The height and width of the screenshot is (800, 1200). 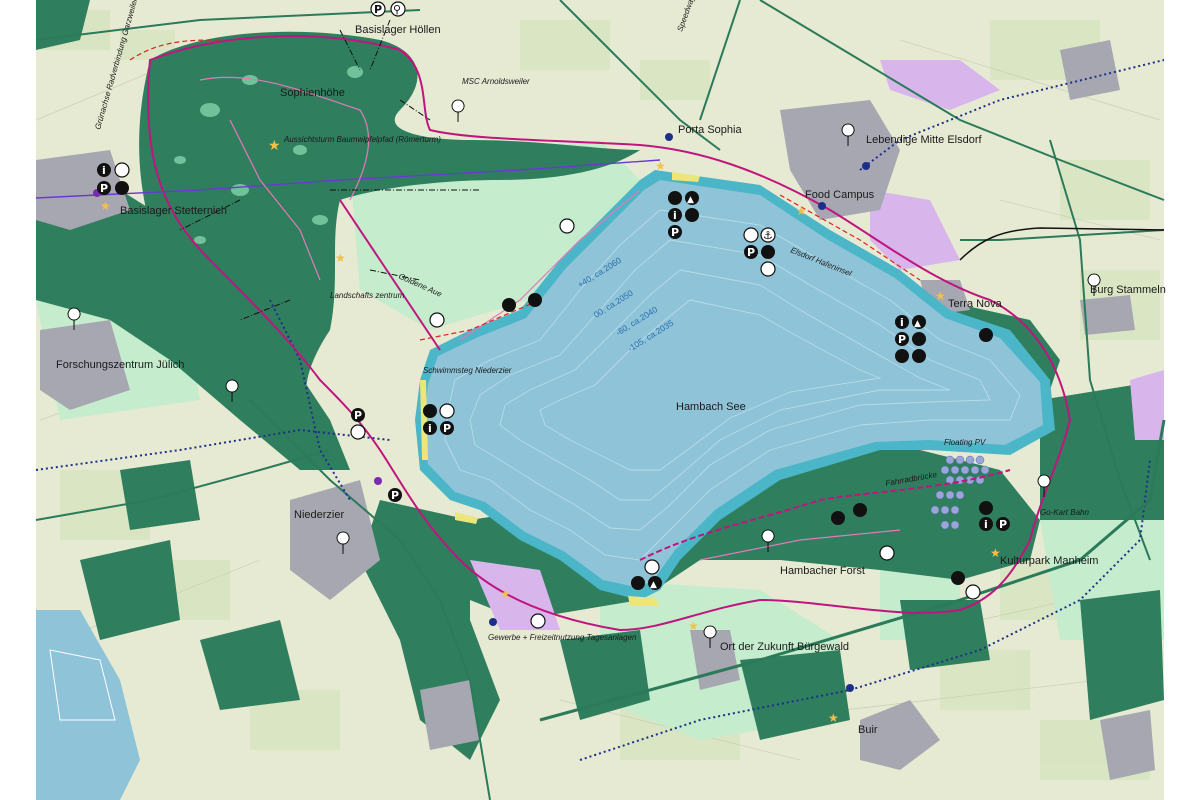 I want to click on label-lebendige-mitte: Lebendige Mitte Elsdorf, so click(x=924, y=140).